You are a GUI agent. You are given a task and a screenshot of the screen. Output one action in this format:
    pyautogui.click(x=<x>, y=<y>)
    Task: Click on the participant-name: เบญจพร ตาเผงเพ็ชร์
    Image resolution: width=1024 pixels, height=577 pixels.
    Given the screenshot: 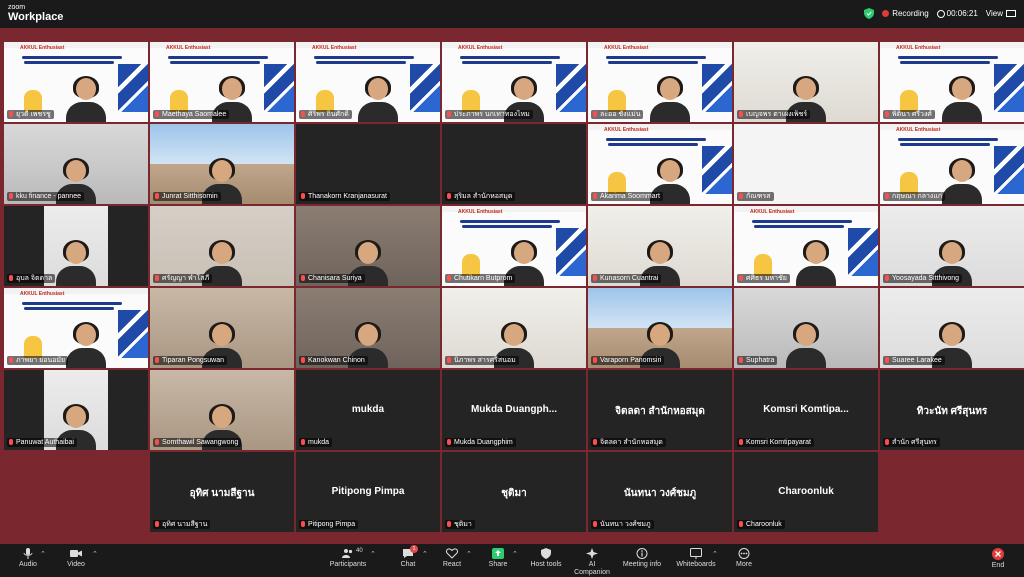 What is the action you would take?
    pyautogui.click(x=777, y=114)
    